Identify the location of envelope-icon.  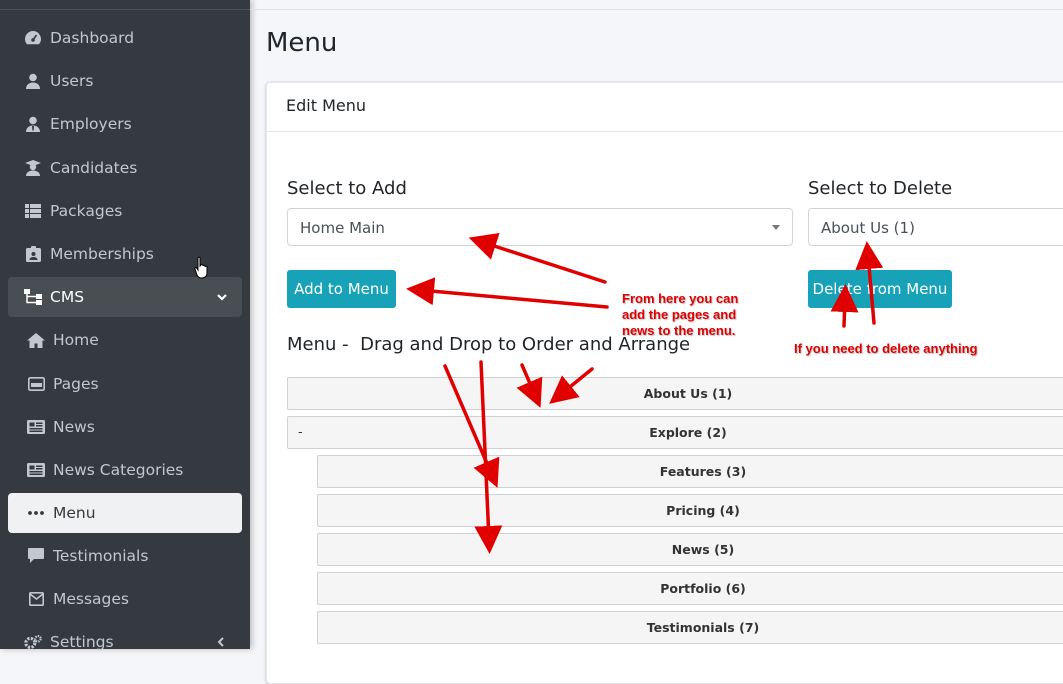
(36, 599).